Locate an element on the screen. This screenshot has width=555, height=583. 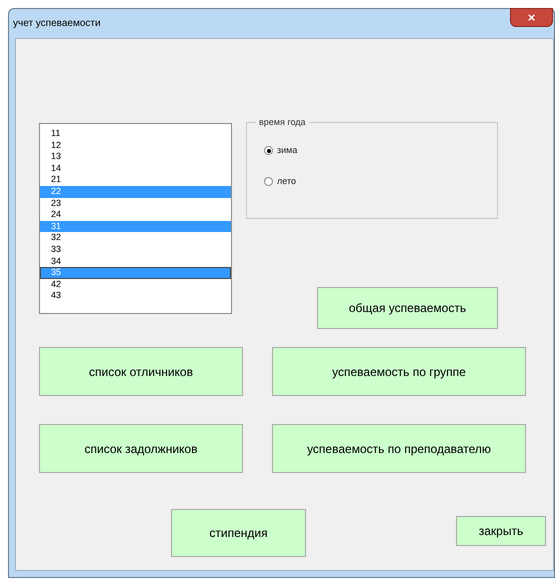
action-button: успеваемость по группе is located at coordinates (399, 371).